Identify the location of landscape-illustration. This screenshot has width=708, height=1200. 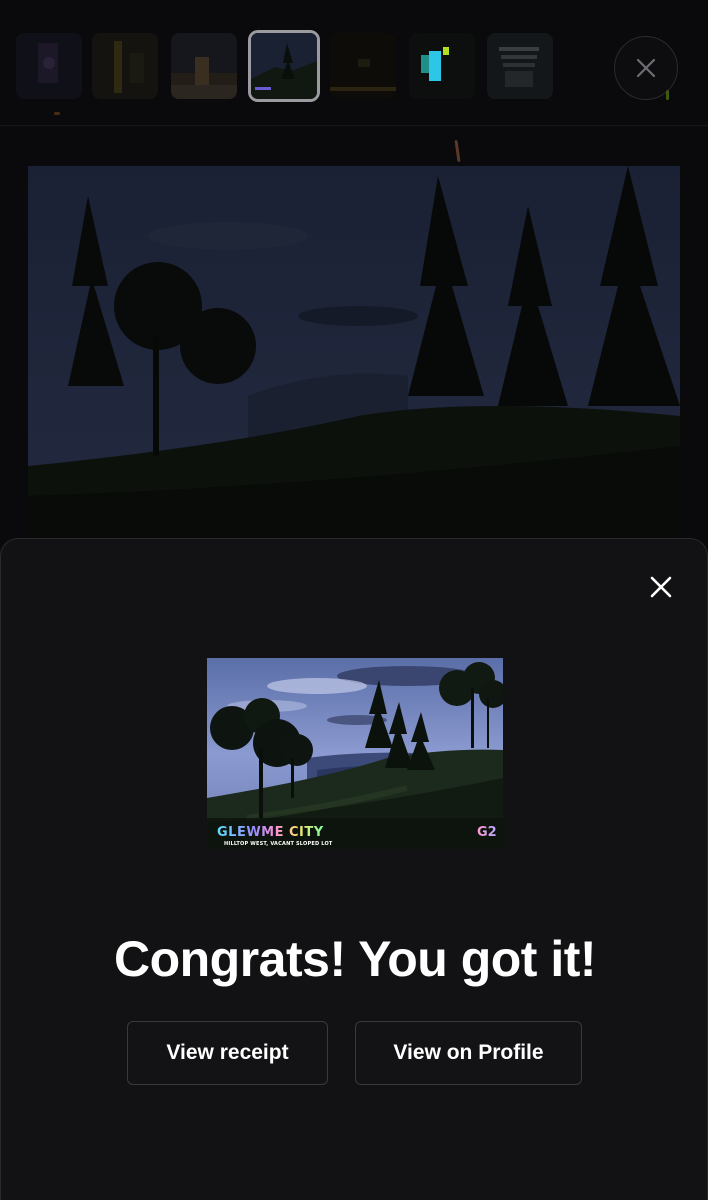
(355, 753).